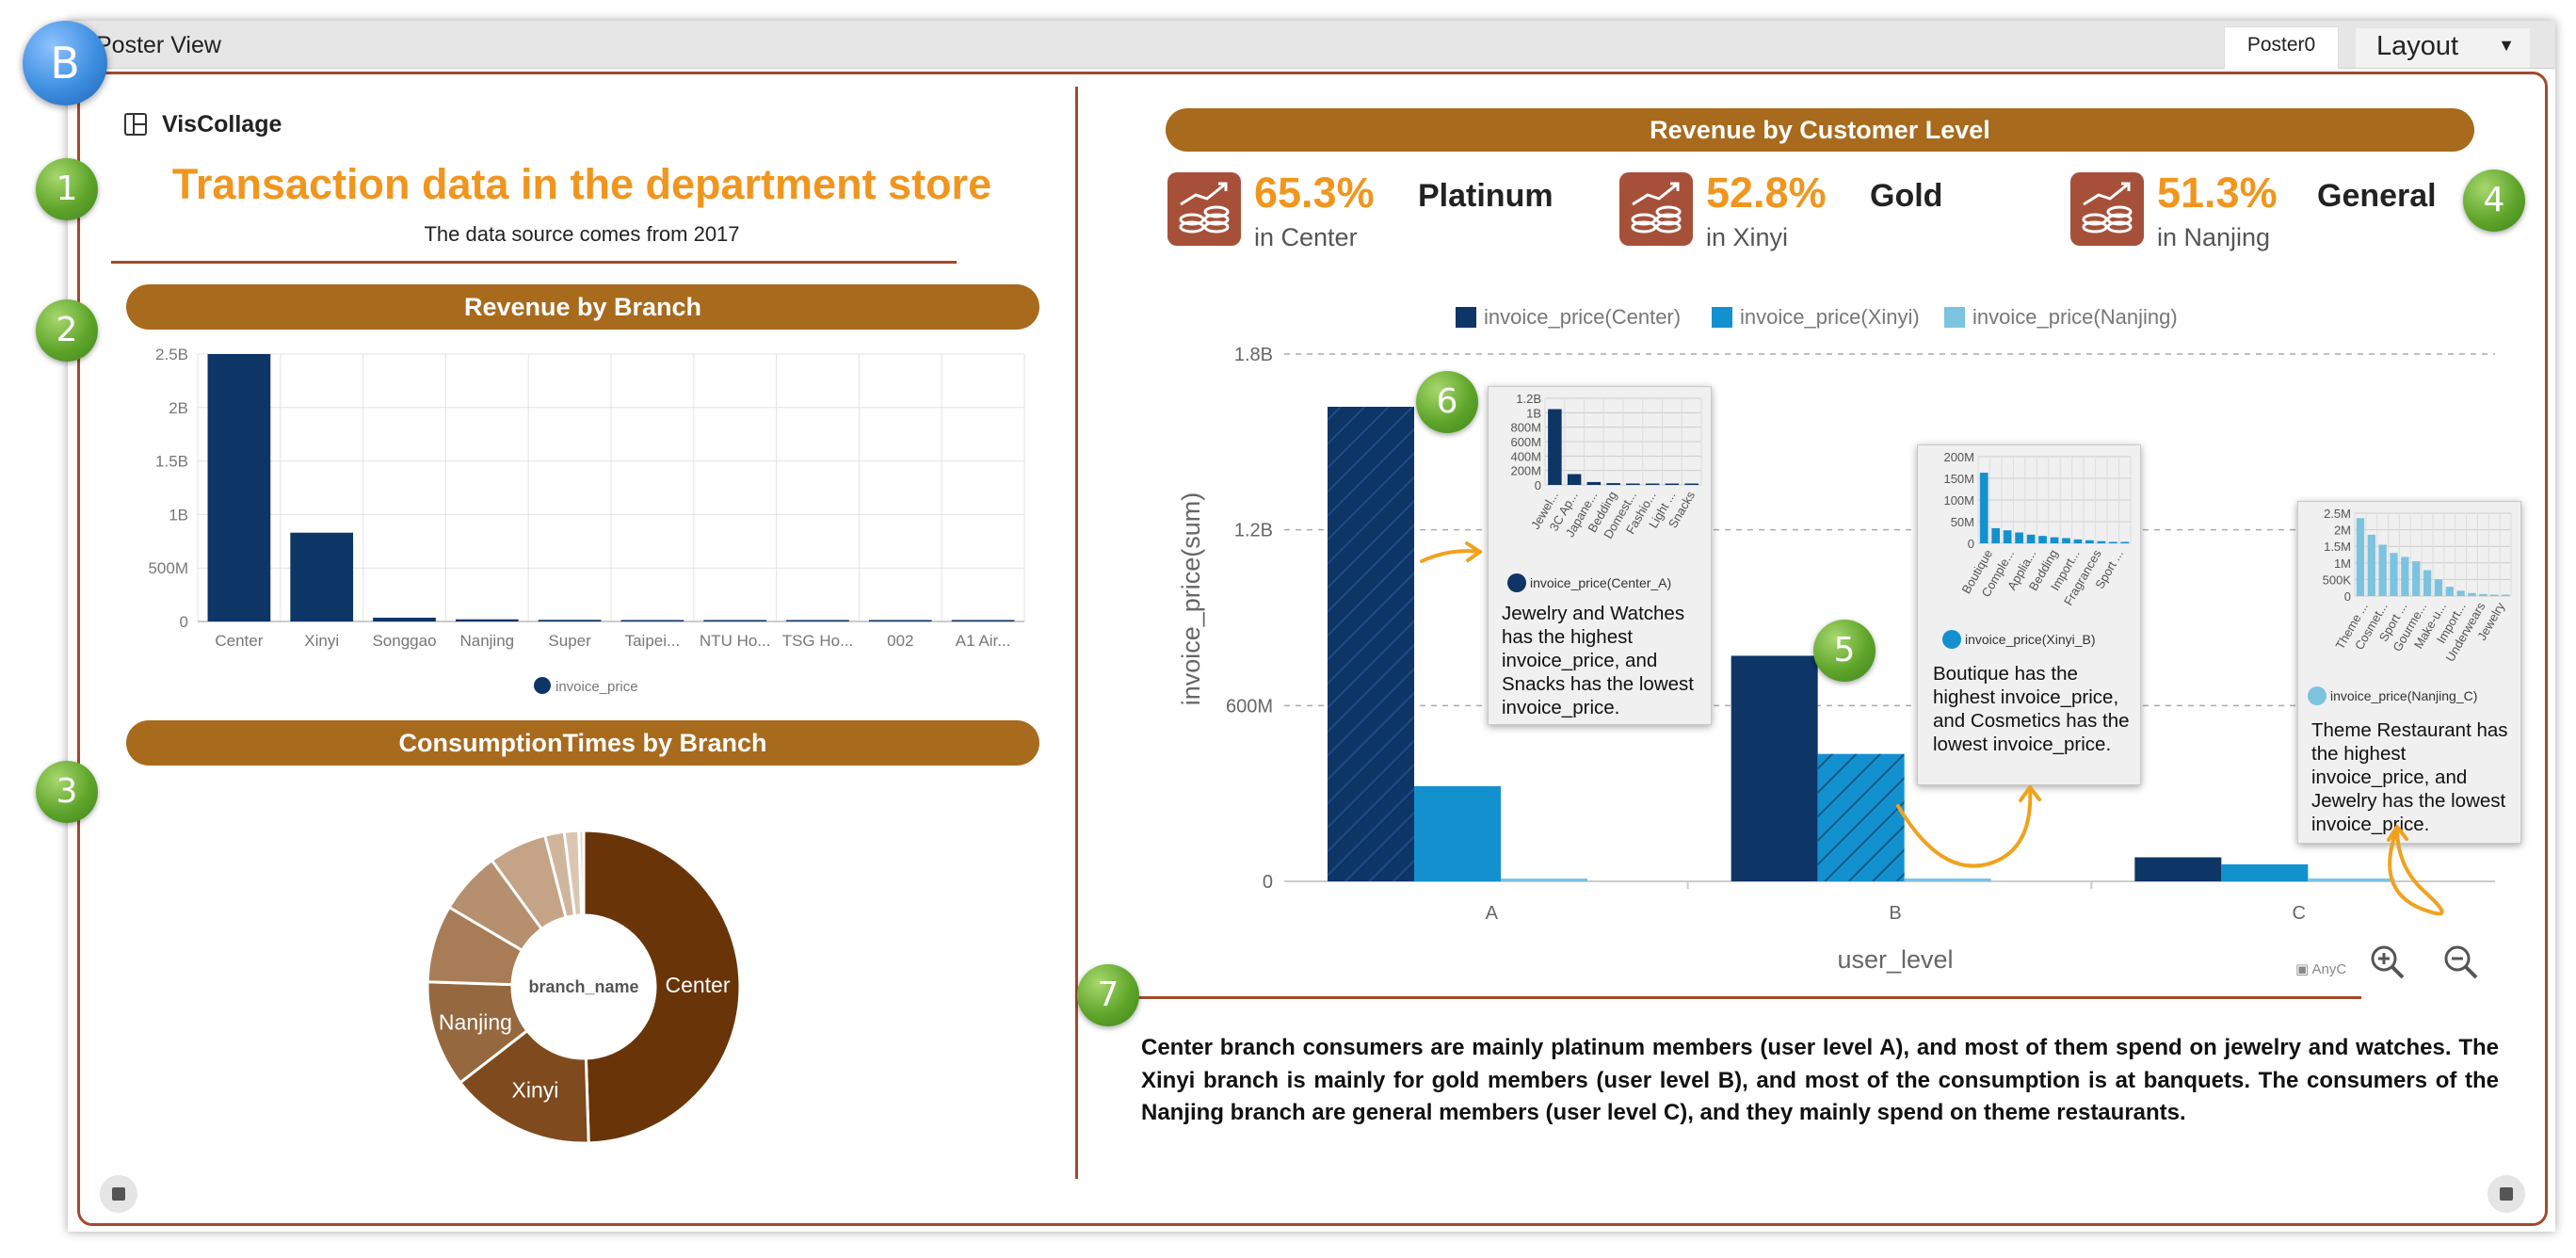 The image size is (2576, 1258). I want to click on badge-3: 3, so click(67, 792).